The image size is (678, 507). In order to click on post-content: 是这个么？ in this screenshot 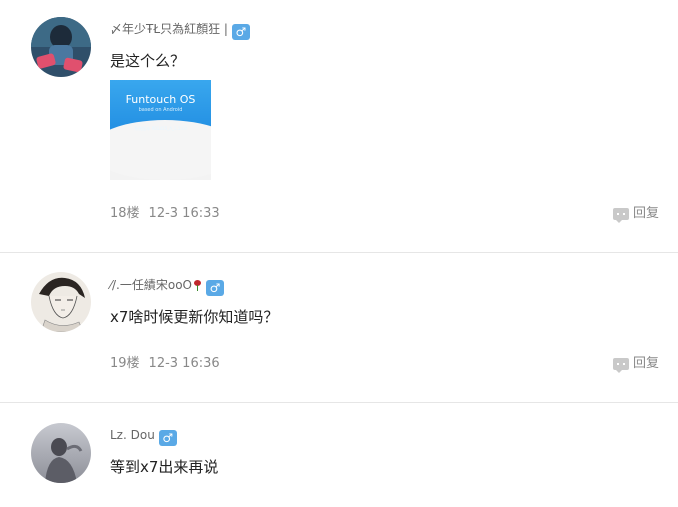, I will do `click(148, 61)`.